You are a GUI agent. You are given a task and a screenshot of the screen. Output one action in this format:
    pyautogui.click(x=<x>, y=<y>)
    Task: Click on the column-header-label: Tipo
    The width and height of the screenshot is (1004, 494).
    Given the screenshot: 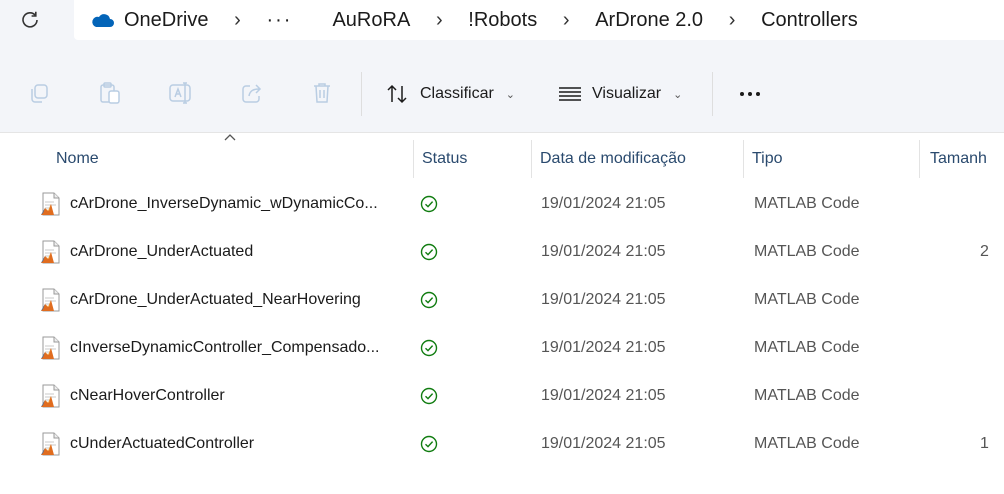 What is the action you would take?
    pyautogui.click(x=767, y=158)
    